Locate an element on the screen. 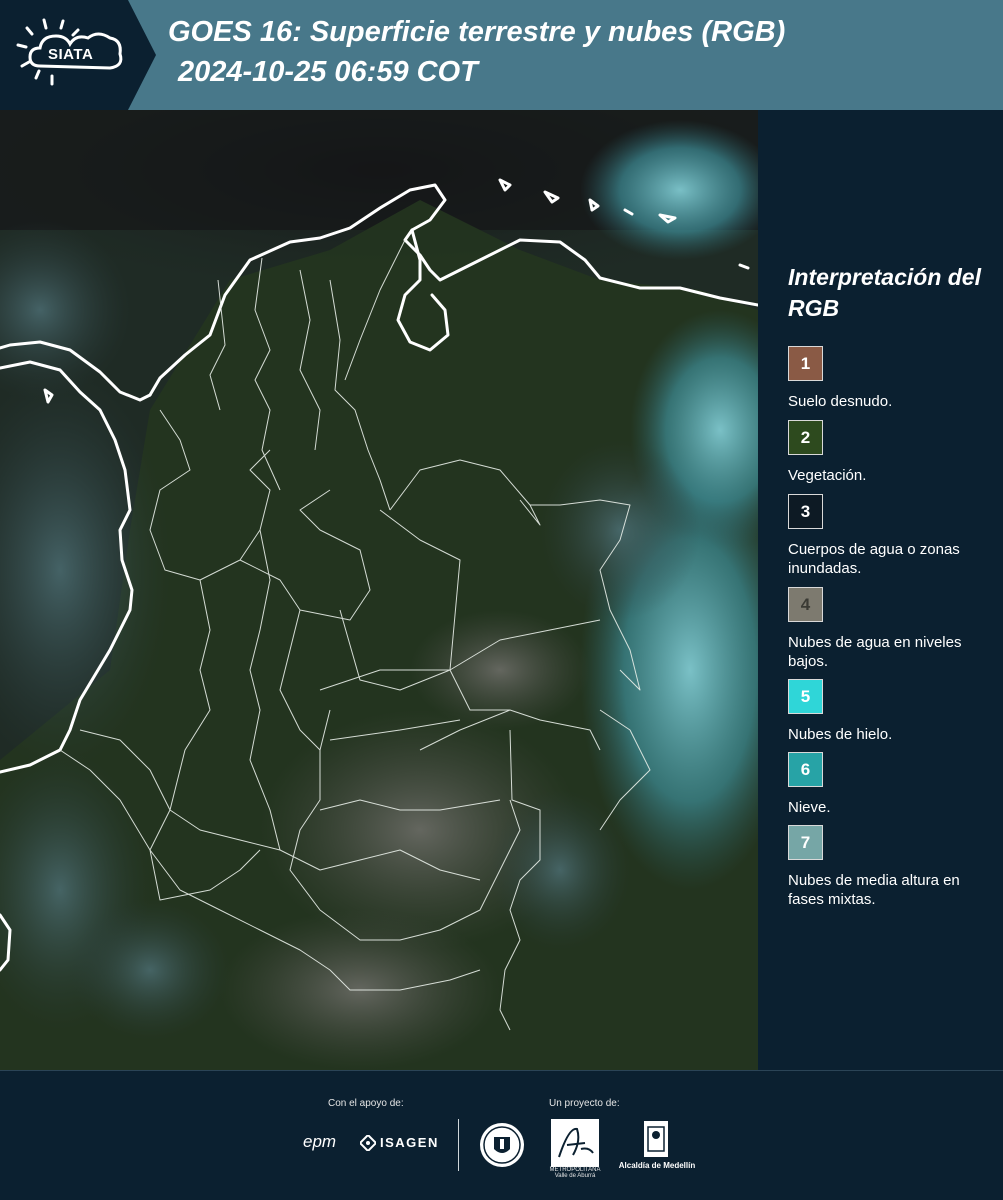 The height and width of the screenshot is (1200, 1003). legend-swatch: 1 is located at coordinates (805, 363).